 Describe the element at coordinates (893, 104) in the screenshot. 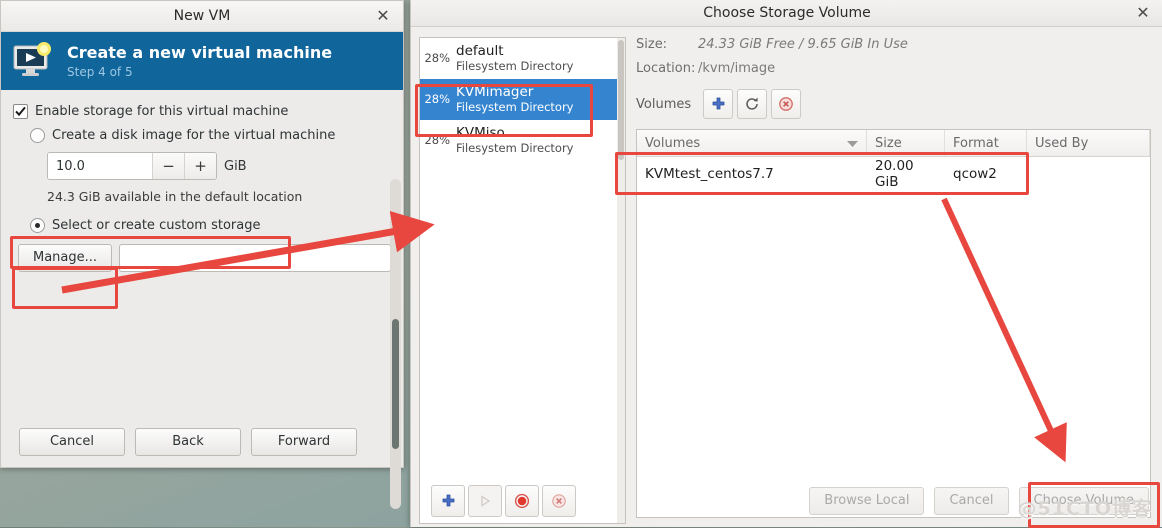

I see `volumes-toolbar: Volumes` at that location.